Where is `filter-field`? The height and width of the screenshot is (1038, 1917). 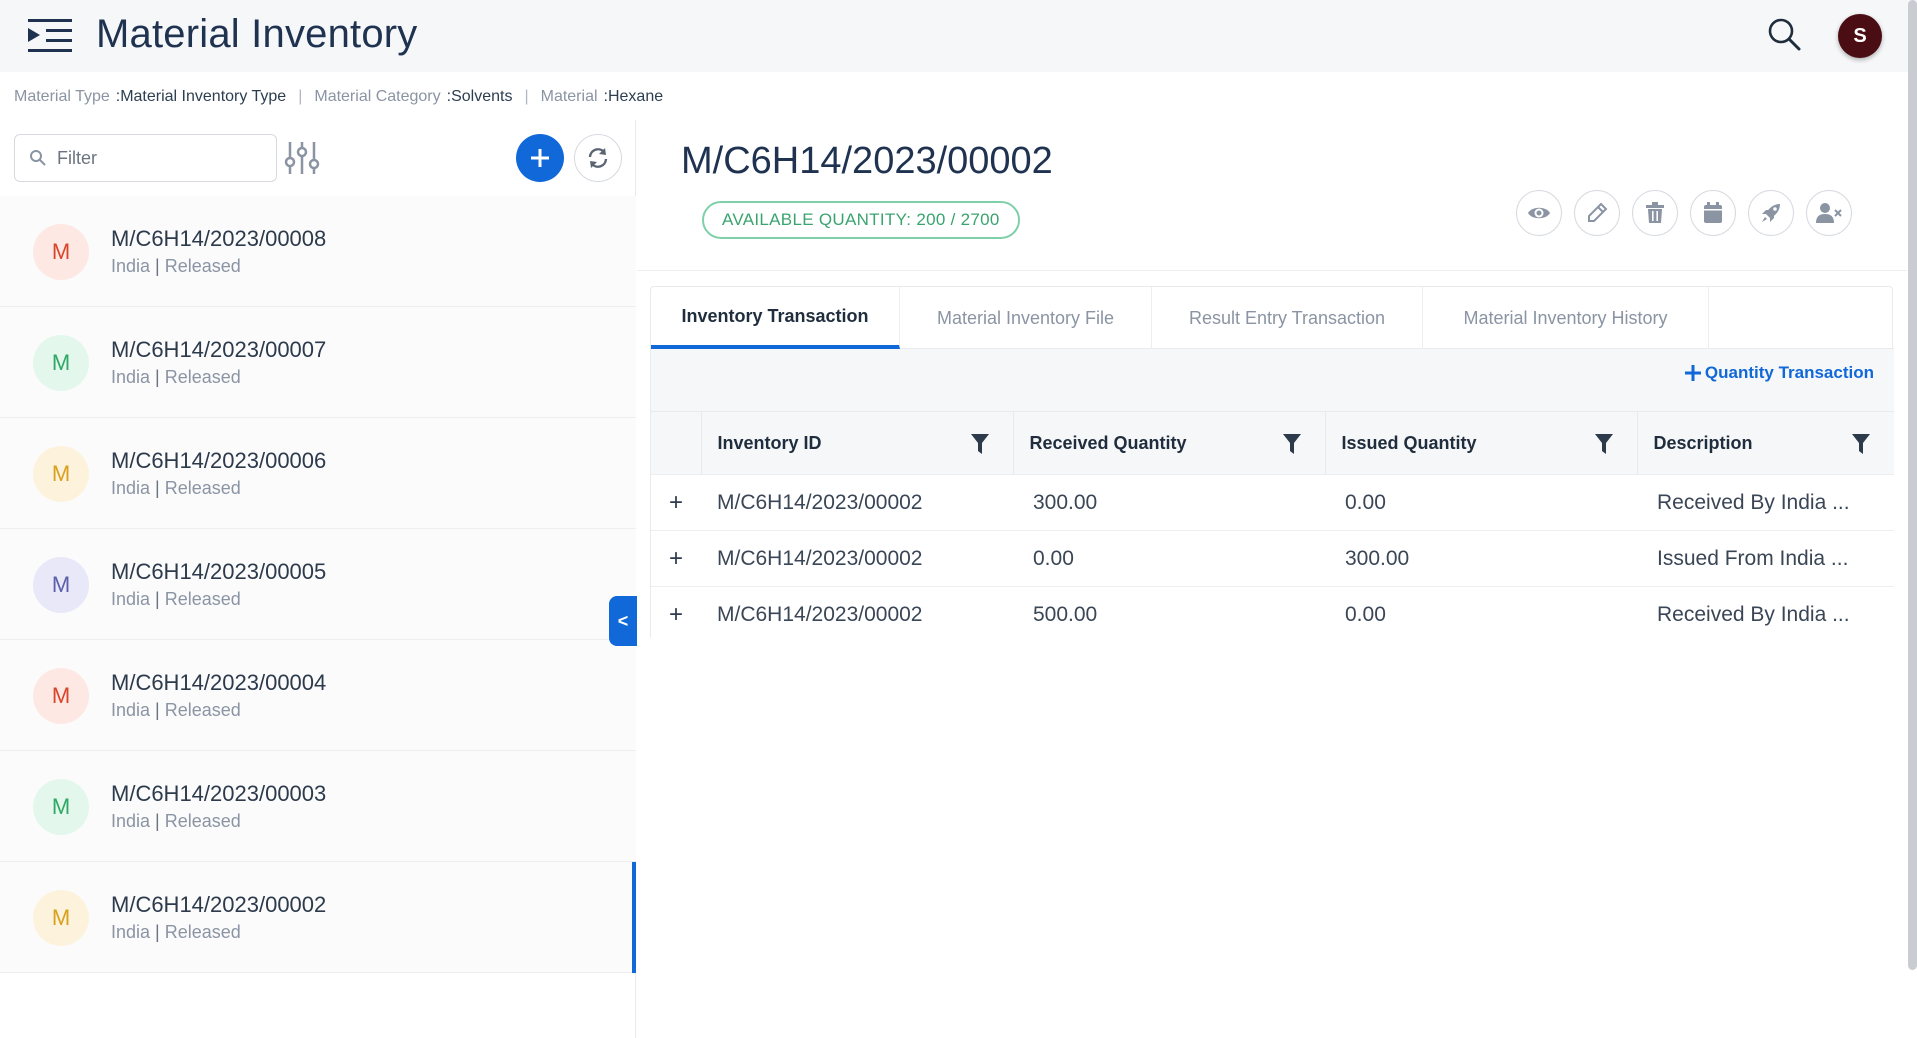
filter-field is located at coordinates (145, 158).